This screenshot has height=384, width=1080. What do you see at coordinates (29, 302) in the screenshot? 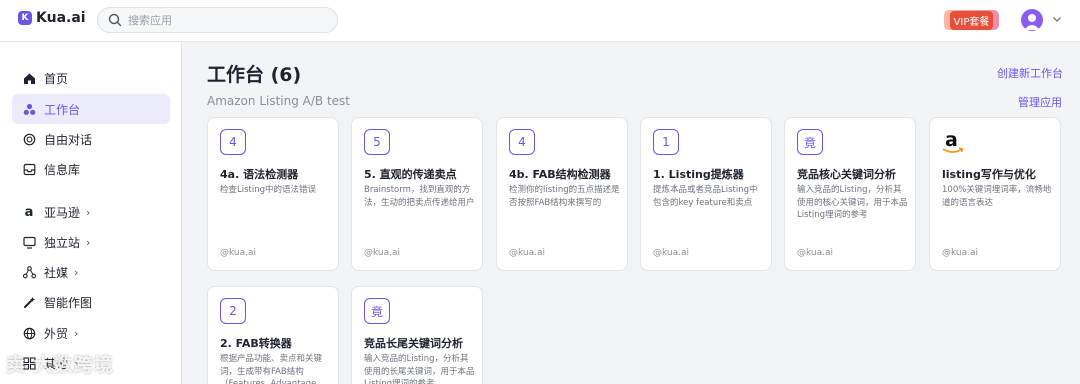
I see `magic-icon` at bounding box center [29, 302].